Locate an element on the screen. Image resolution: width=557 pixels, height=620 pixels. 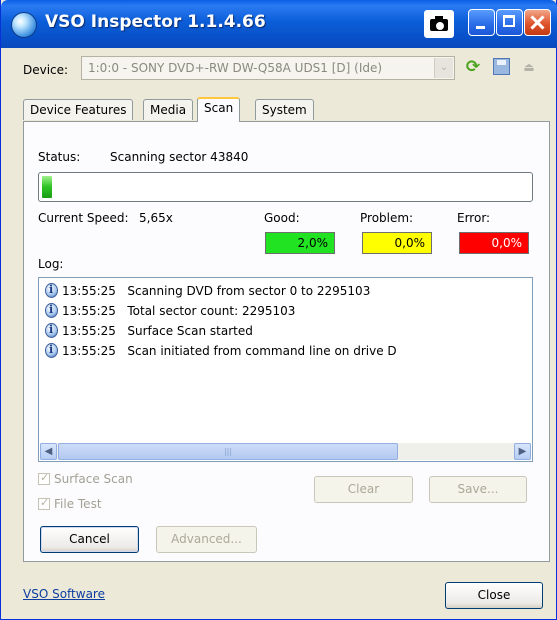
maximize-icon is located at coordinates (509, 22).